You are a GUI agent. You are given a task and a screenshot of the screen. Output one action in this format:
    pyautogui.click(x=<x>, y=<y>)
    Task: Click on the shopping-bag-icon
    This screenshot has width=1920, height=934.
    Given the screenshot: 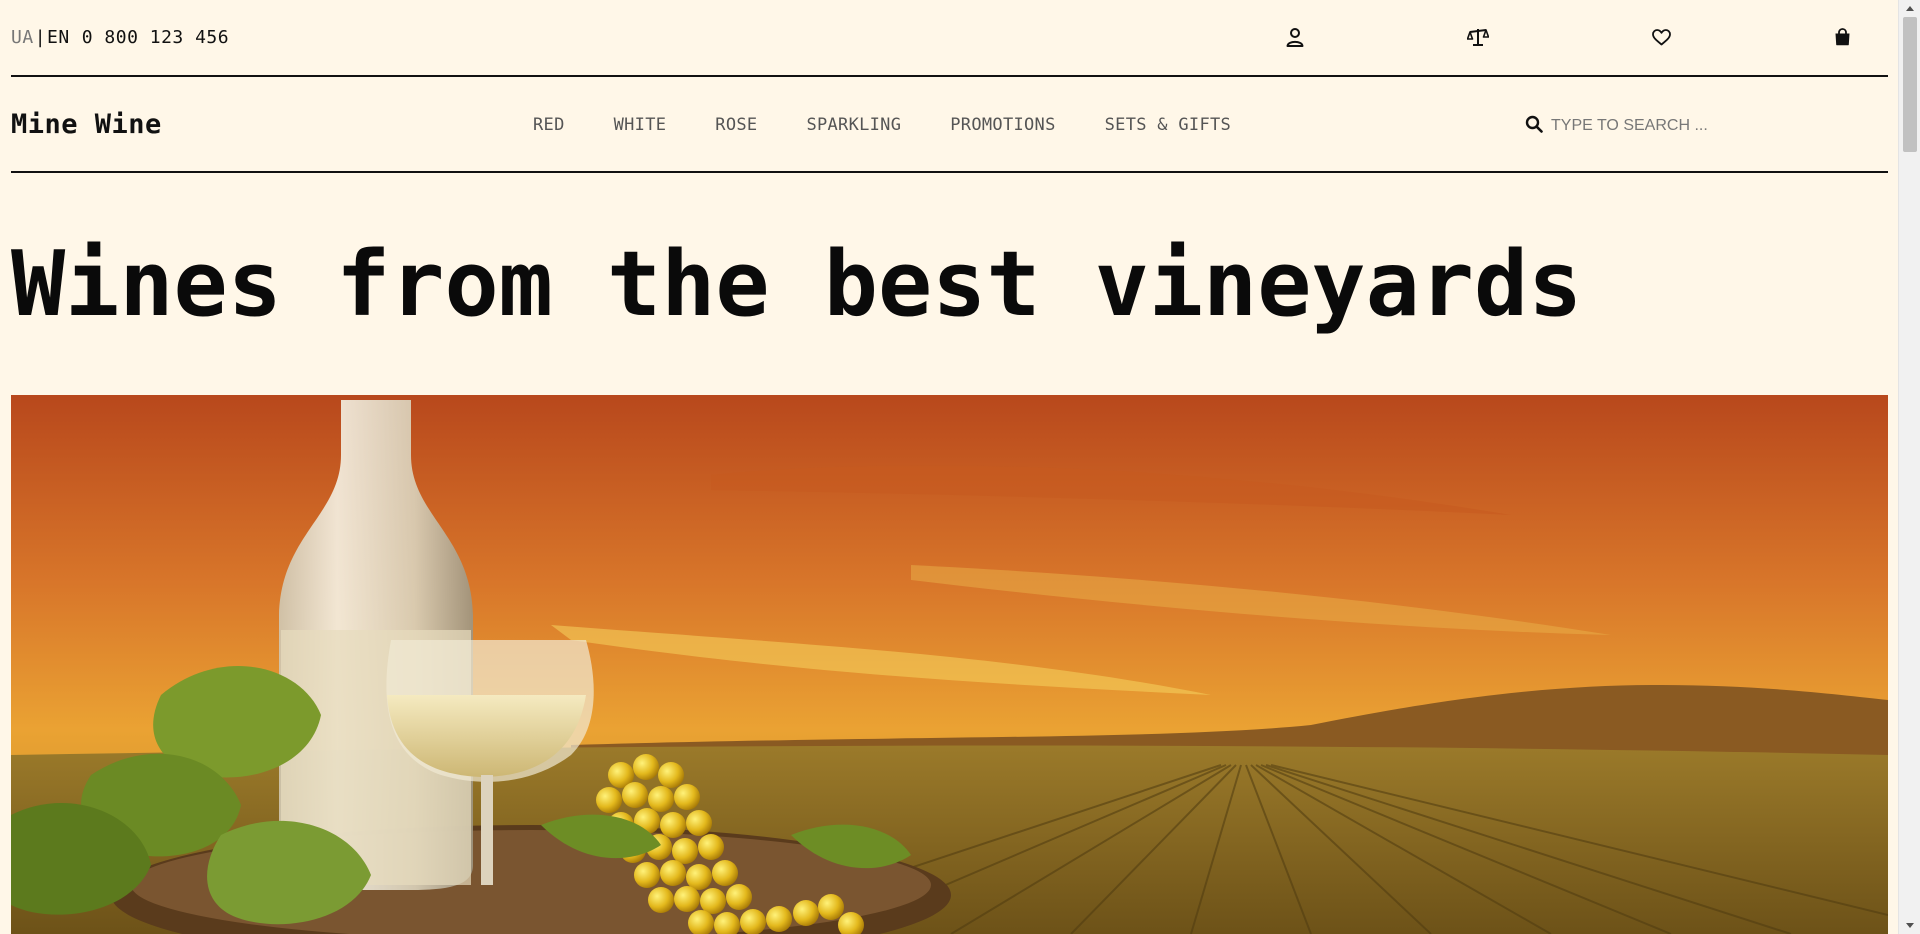 What is the action you would take?
    pyautogui.click(x=1842, y=37)
    